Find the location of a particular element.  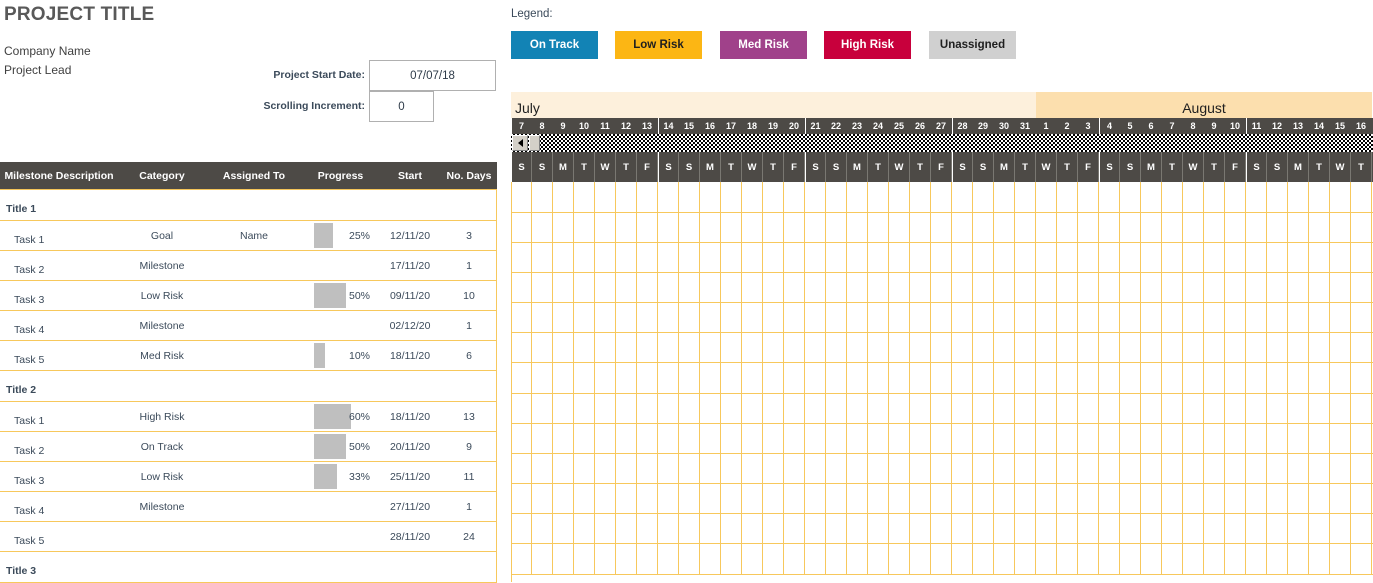

legend-chip-med-risk: Med Risk is located at coordinates (763, 45).